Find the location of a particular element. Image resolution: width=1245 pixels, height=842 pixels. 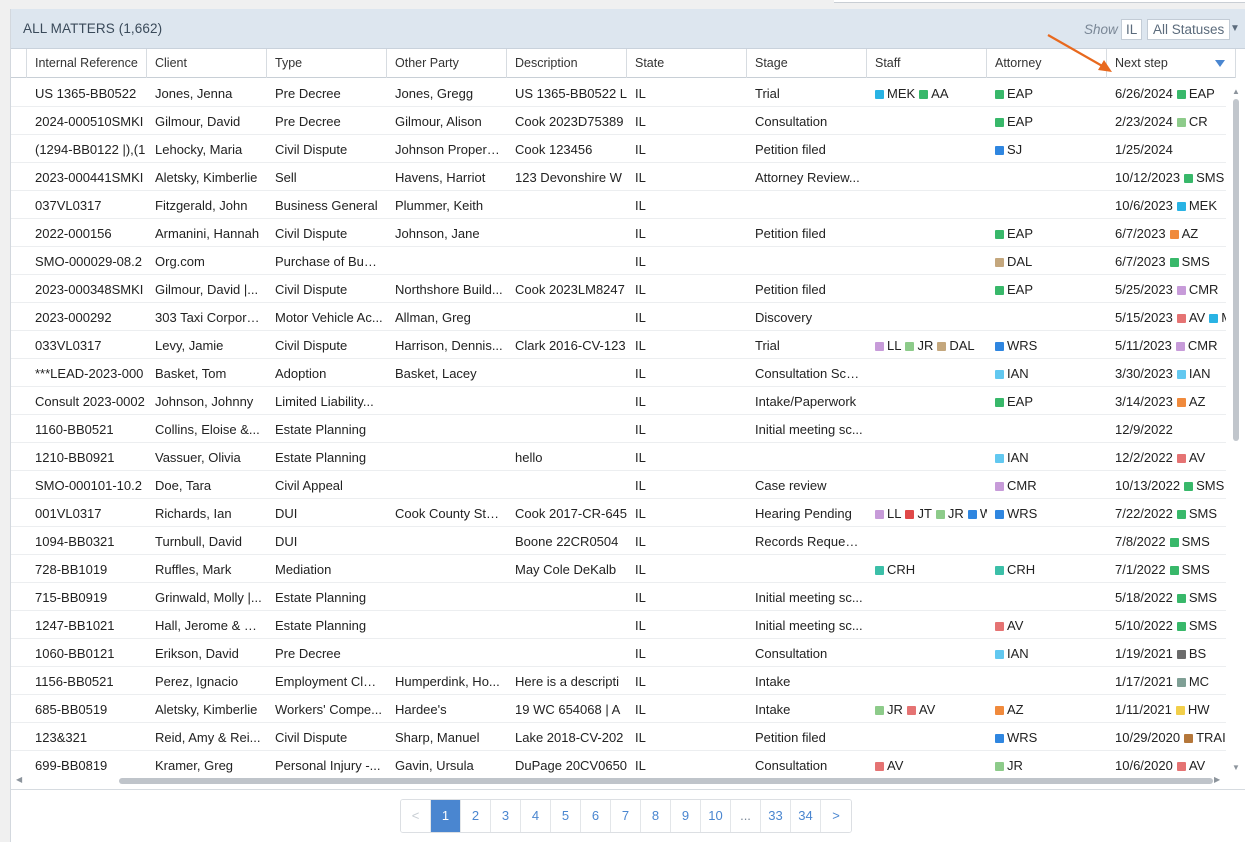

cell-attorney is located at coordinates (1047, 681).